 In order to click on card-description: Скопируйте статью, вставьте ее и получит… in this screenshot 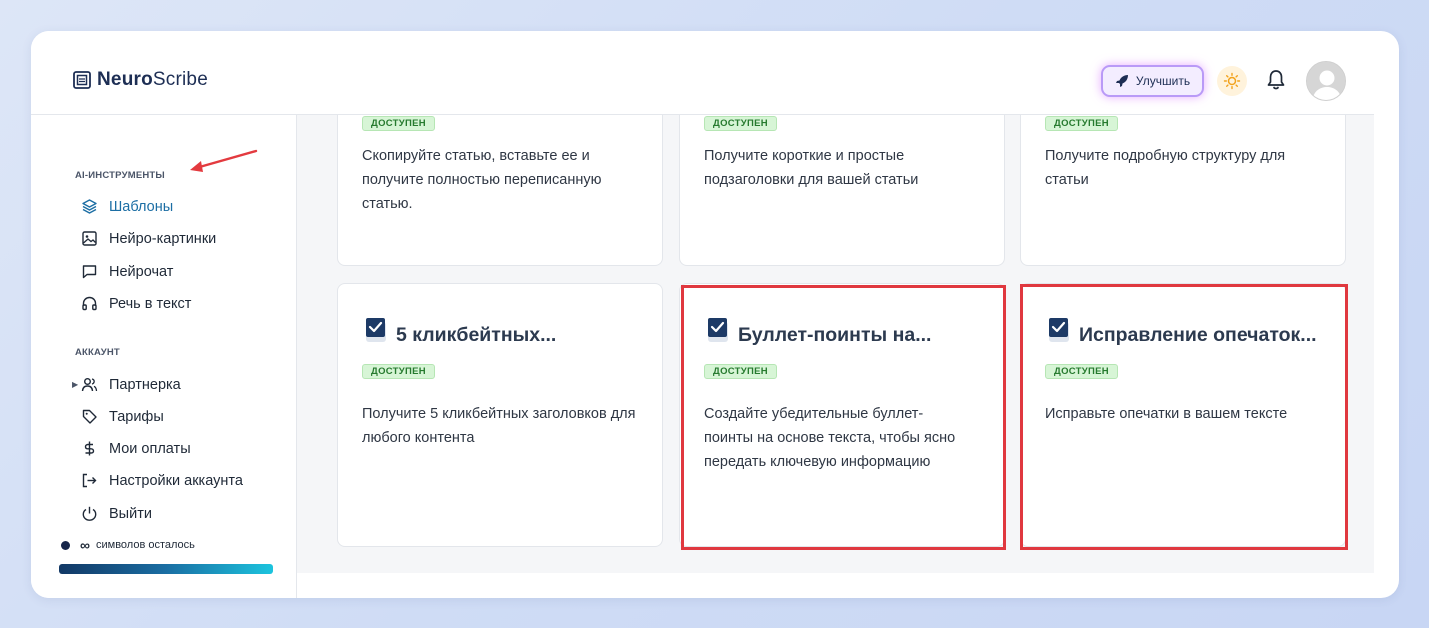, I will do `click(482, 180)`.